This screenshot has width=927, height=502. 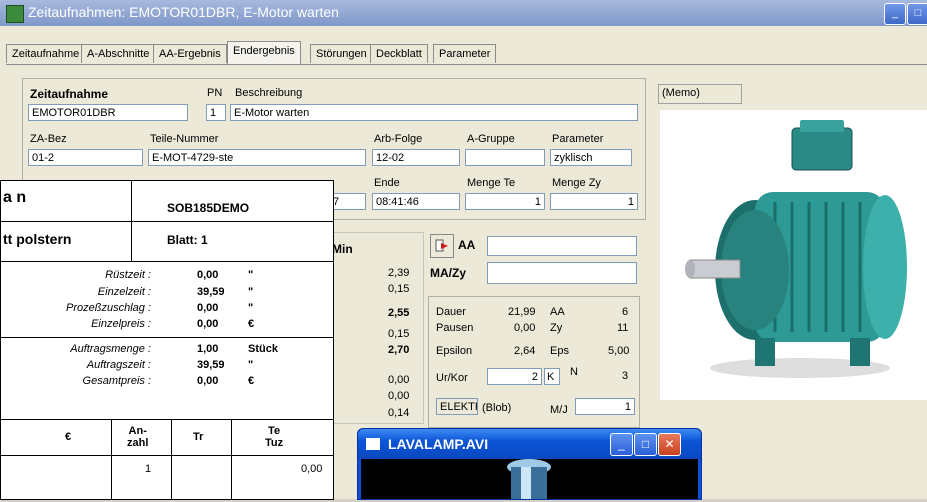 What do you see at coordinates (128, 275) in the screenshot?
I see `report-row-label: Rüstzeit :` at bounding box center [128, 275].